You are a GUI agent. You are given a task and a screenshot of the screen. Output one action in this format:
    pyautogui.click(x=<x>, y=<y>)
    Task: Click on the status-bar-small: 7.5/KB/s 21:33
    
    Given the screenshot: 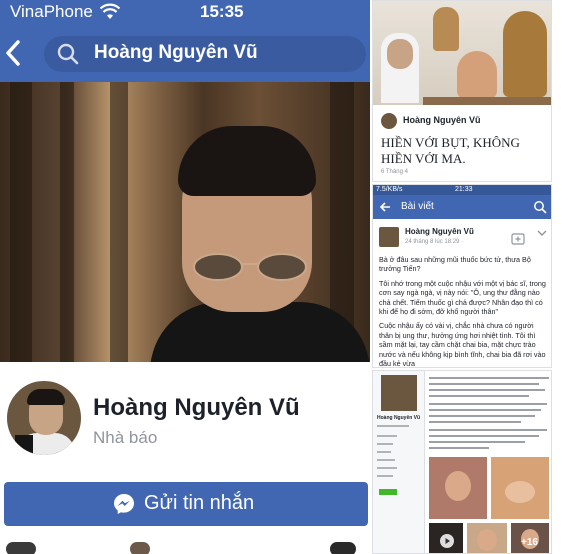 What is the action you would take?
    pyautogui.click(x=462, y=190)
    